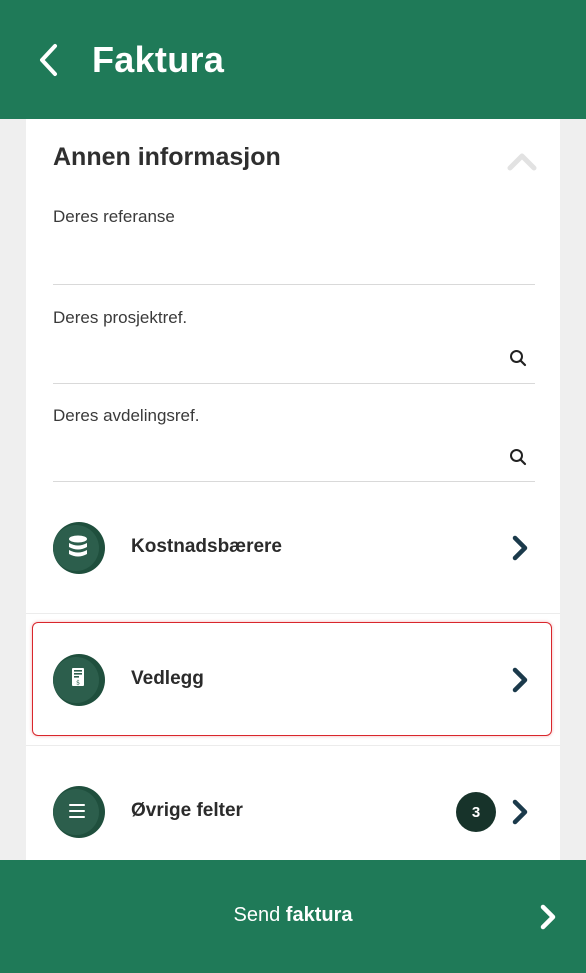 This screenshot has width=586, height=973. What do you see at coordinates (293, 59) in the screenshot?
I see `app-header: Faktura` at bounding box center [293, 59].